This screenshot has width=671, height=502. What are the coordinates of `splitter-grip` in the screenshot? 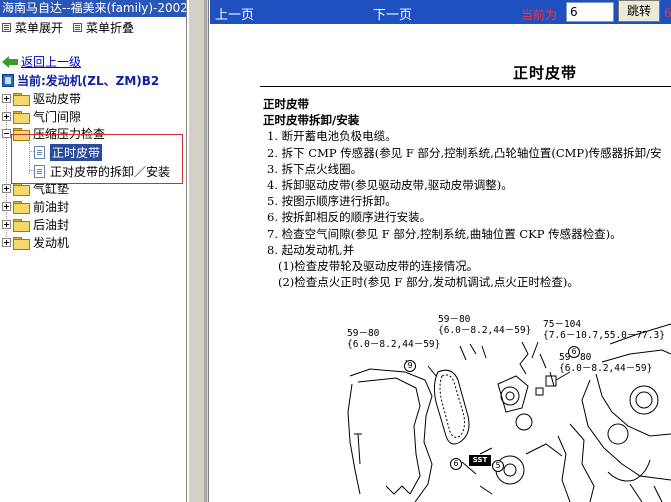 It's located at (205, 251).